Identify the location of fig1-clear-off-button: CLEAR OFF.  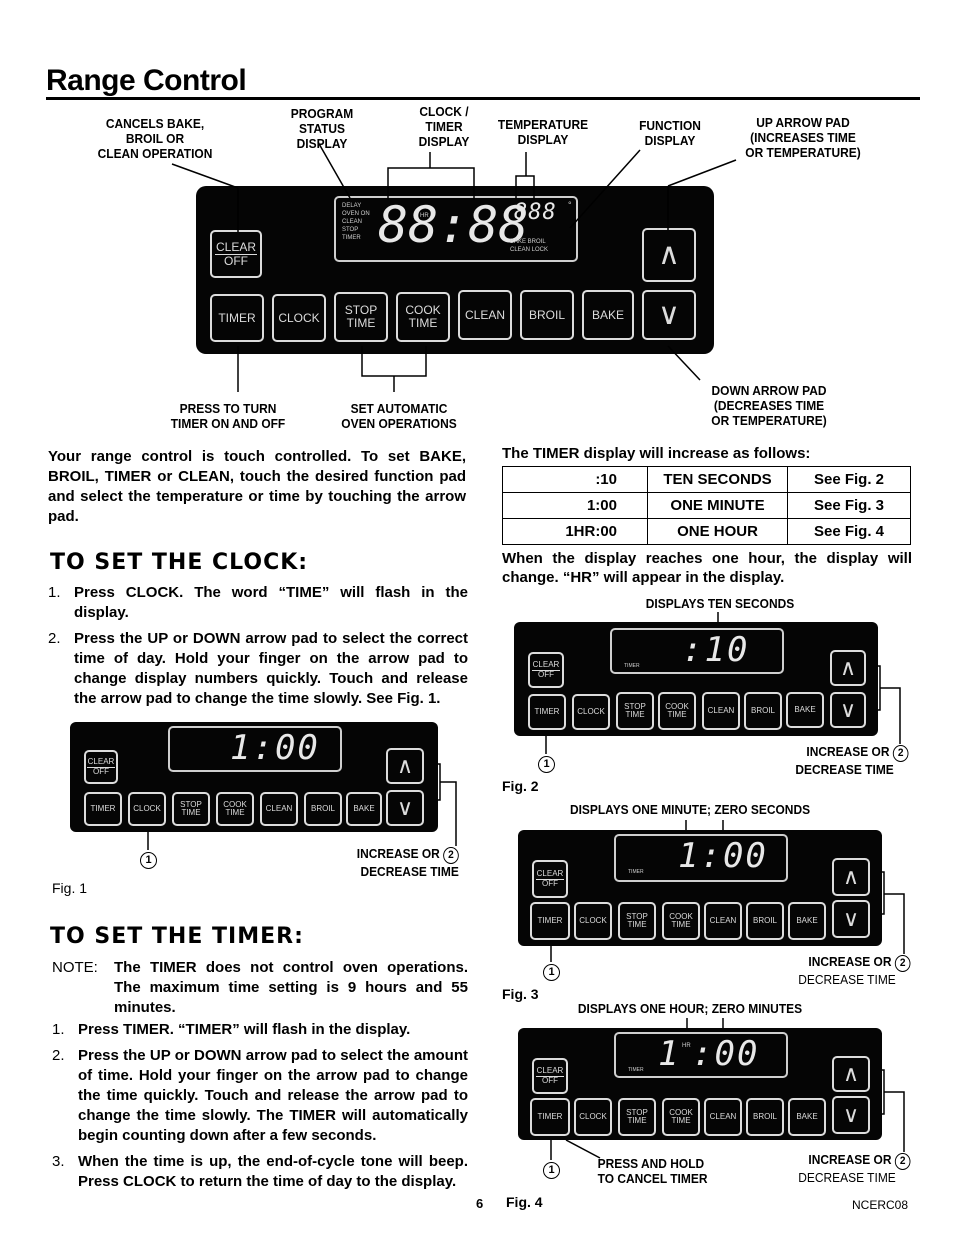
(101, 767).